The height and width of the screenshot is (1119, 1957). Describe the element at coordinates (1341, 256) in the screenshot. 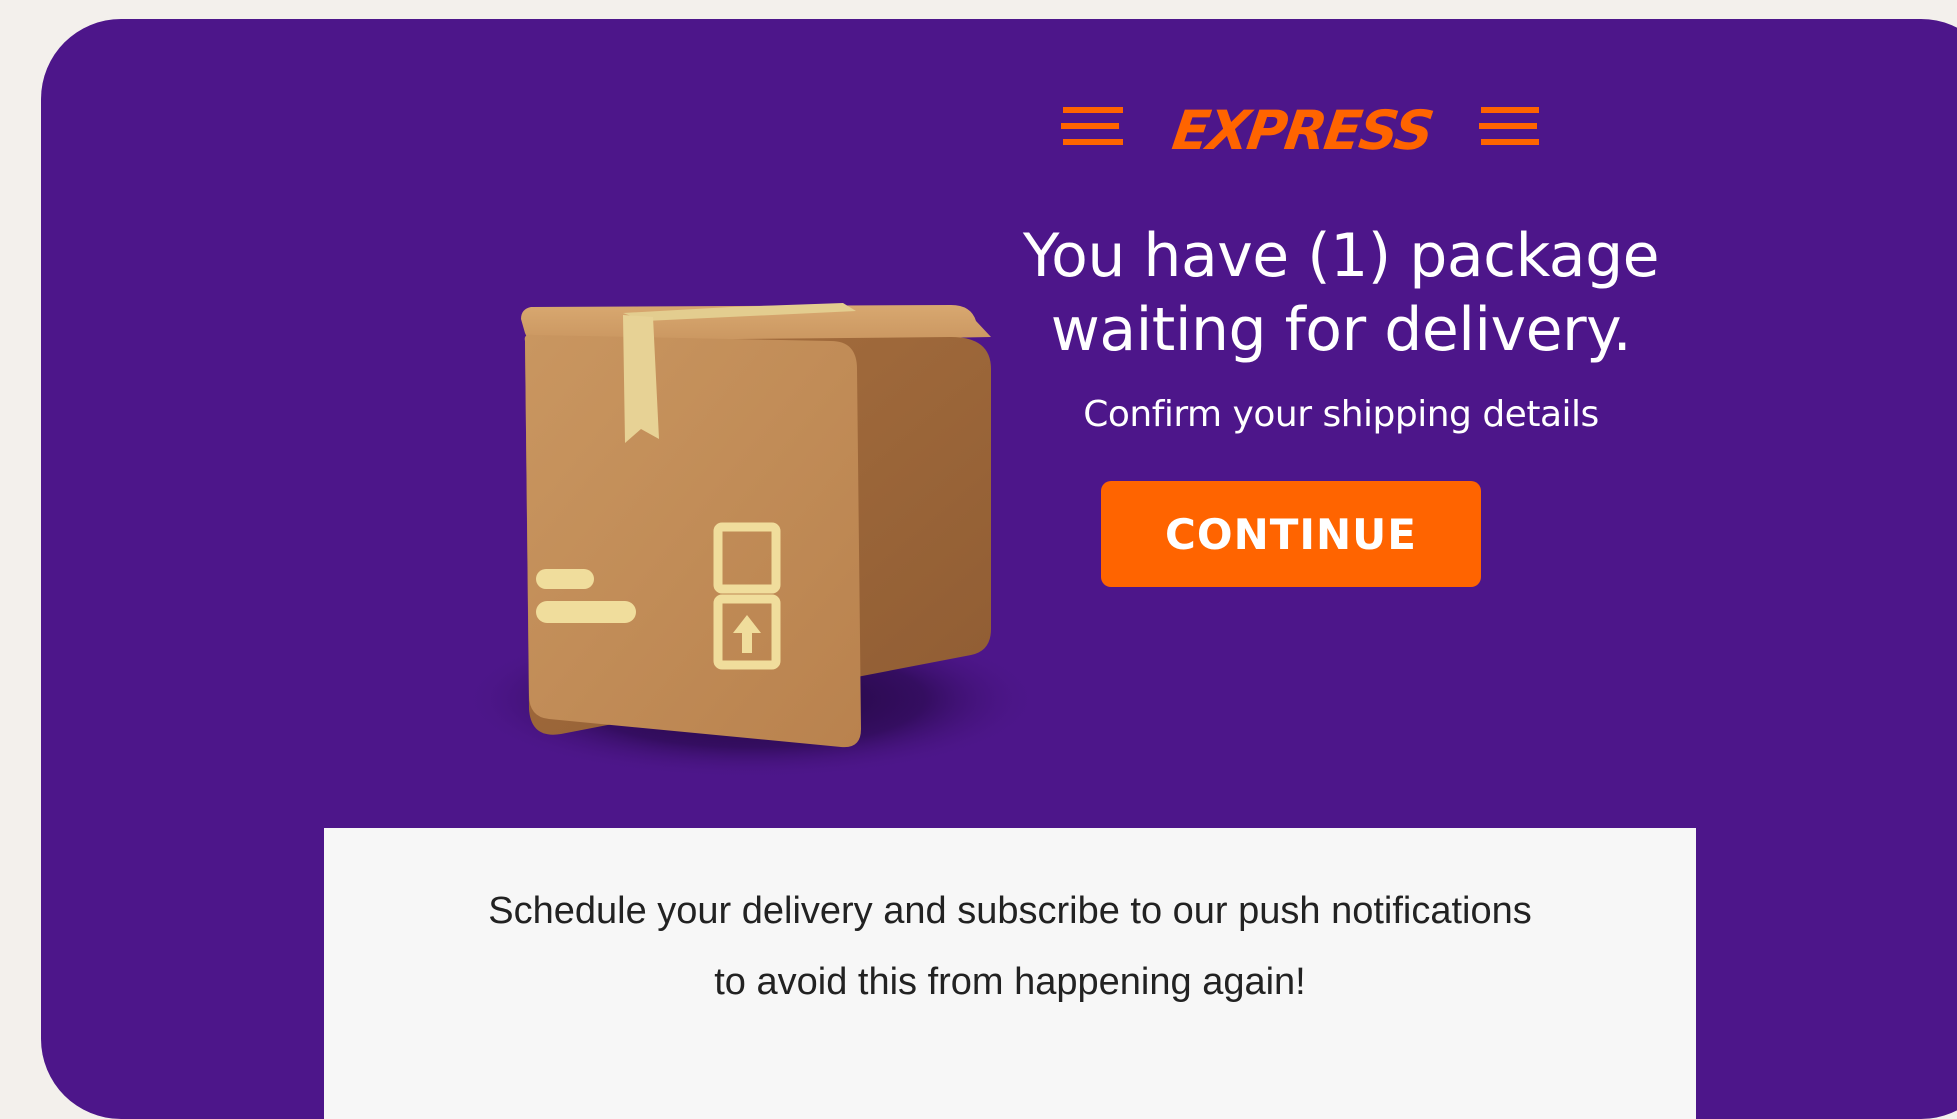

I see `headline-line-1: You have (1) package` at that location.